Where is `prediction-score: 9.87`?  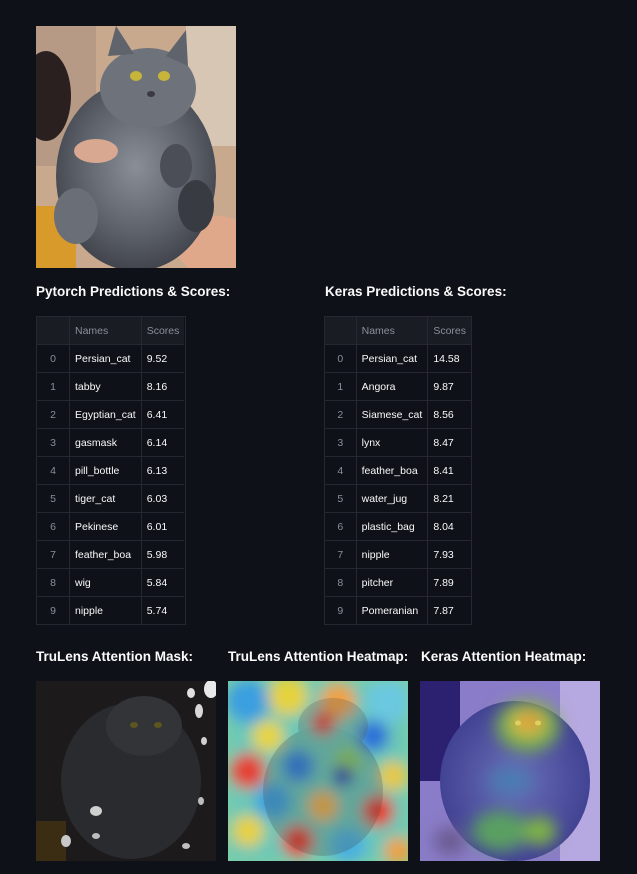
prediction-score: 9.87 is located at coordinates (449, 386).